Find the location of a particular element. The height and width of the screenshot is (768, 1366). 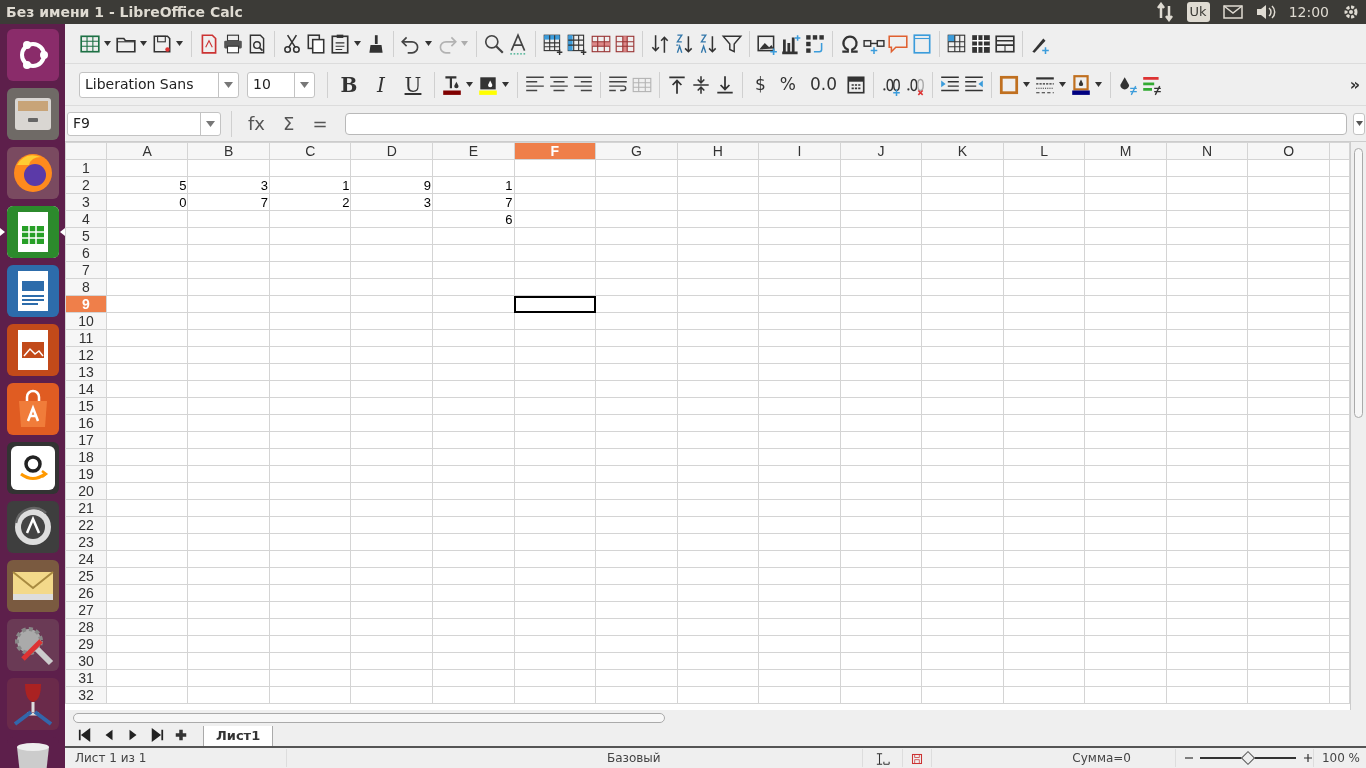

letter-underline-icon is located at coordinates (518, 43).